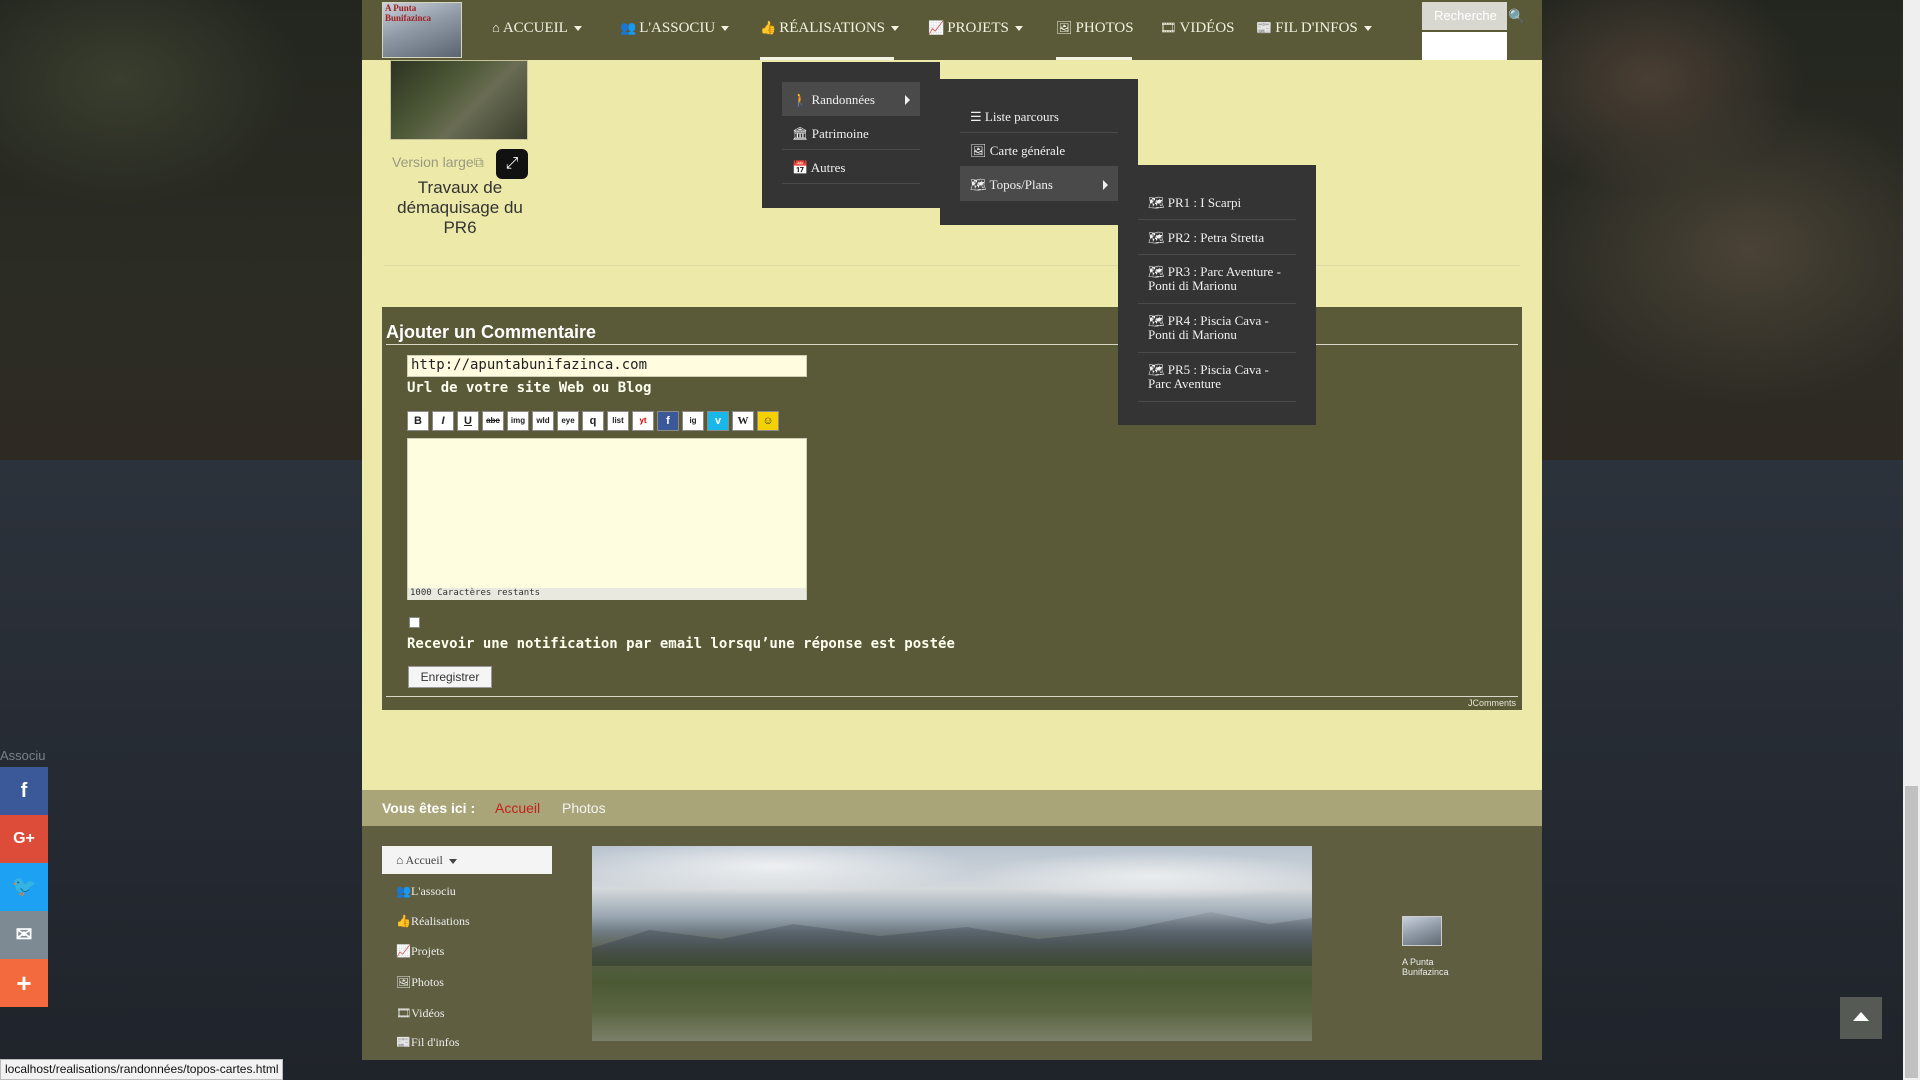 Image resolution: width=1920 pixels, height=1080 pixels. I want to click on thumbs-up-icon: 👍, so click(768, 27).